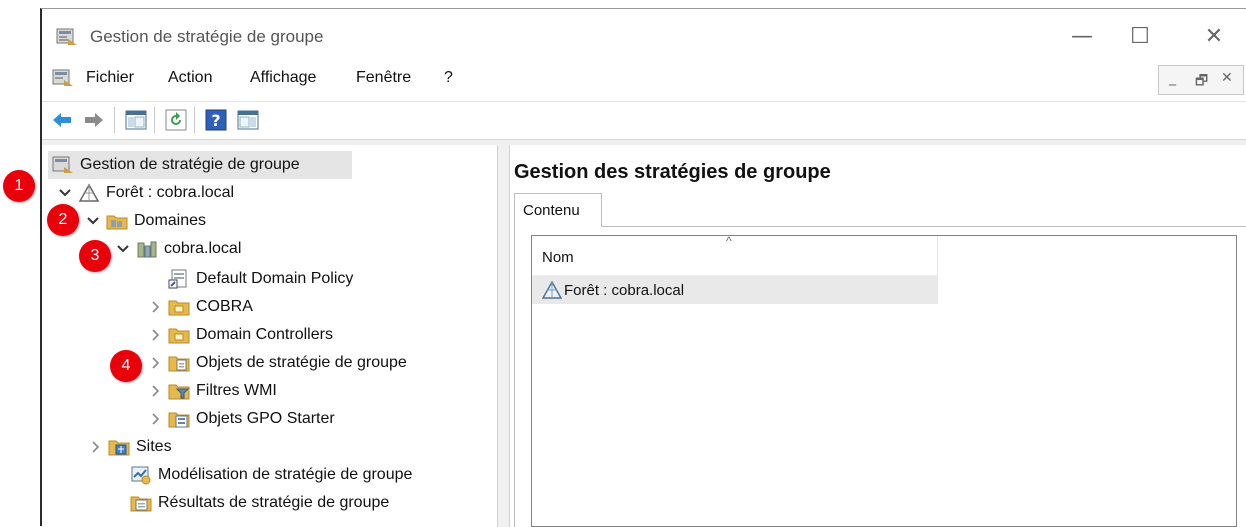 The image size is (1246, 527). What do you see at coordinates (63, 220) in the screenshot?
I see `annotation-badge-2: 2` at bounding box center [63, 220].